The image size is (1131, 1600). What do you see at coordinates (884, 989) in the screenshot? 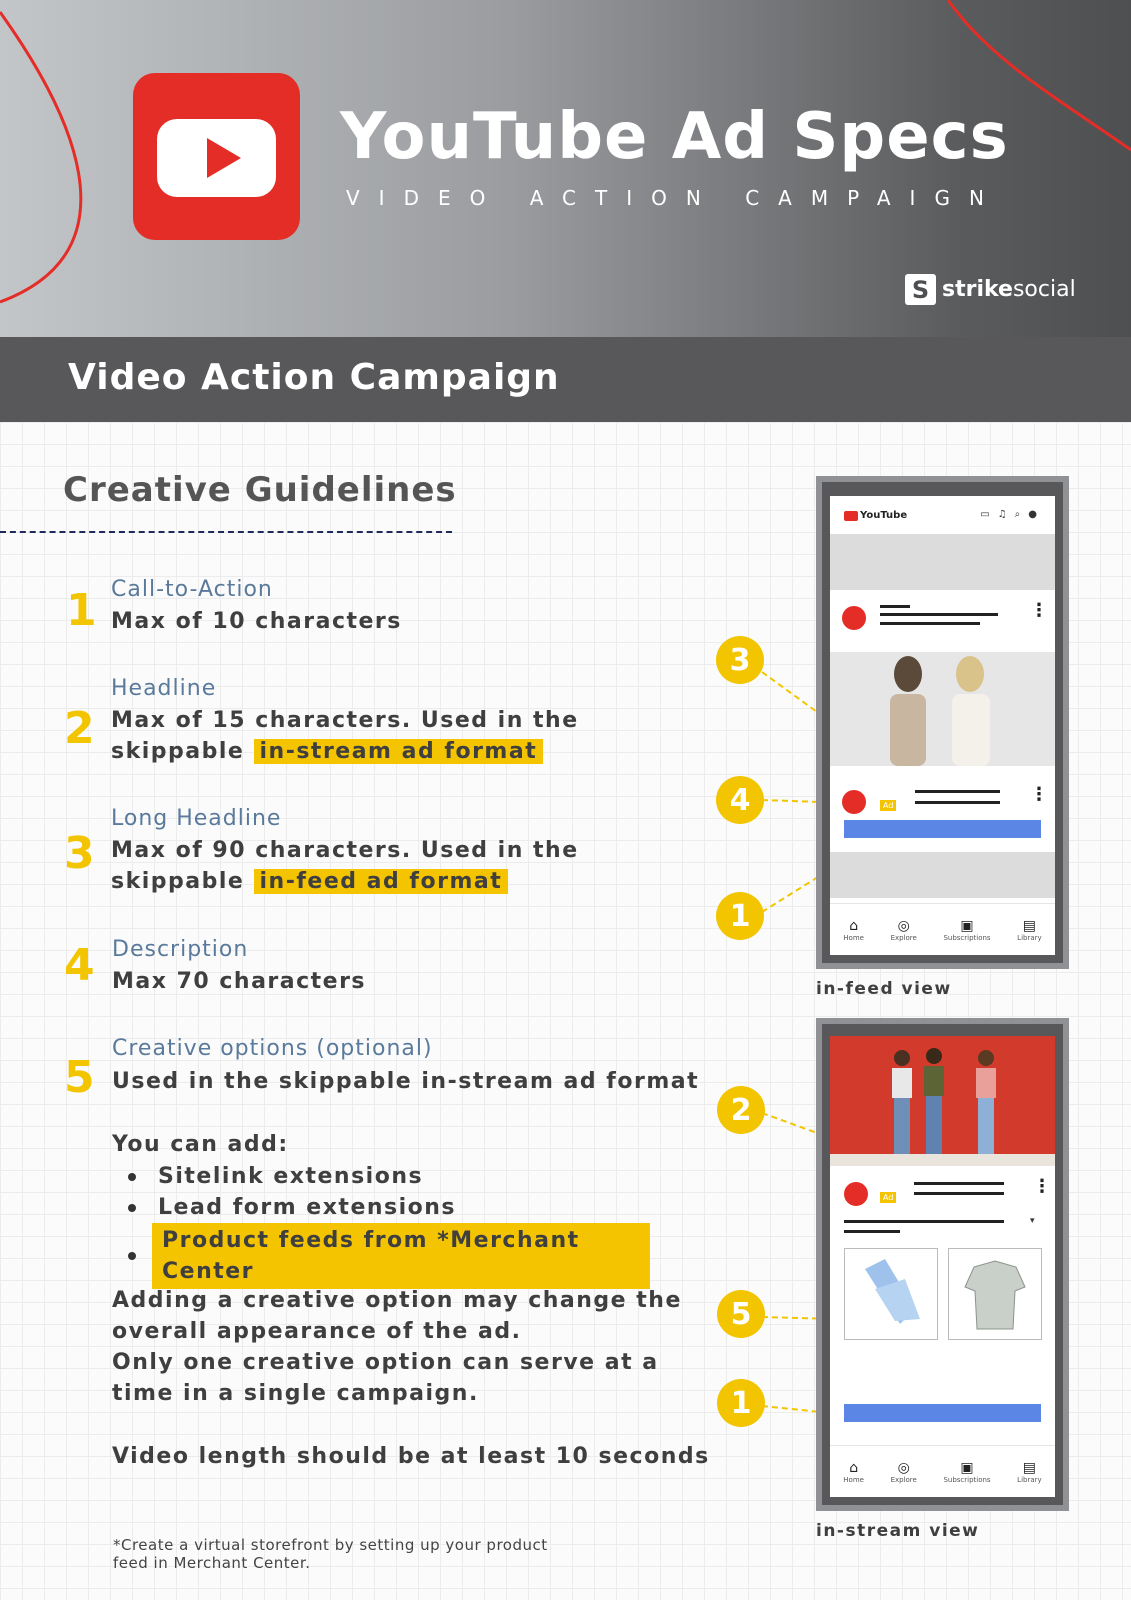
I see `infeed-caption: in-feed view` at bounding box center [884, 989].